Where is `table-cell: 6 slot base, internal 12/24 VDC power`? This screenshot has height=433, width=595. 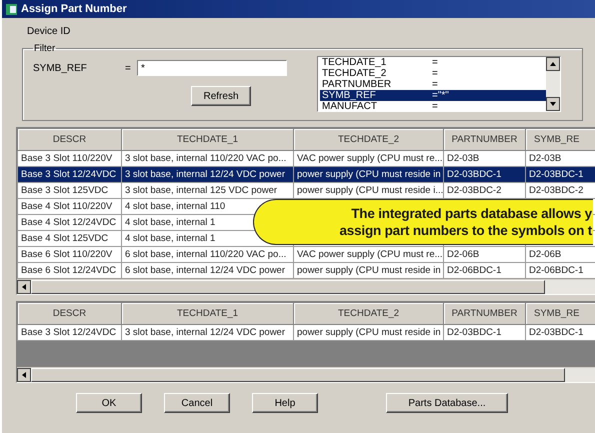 table-cell: 6 slot base, internal 12/24 VDC power is located at coordinates (205, 270).